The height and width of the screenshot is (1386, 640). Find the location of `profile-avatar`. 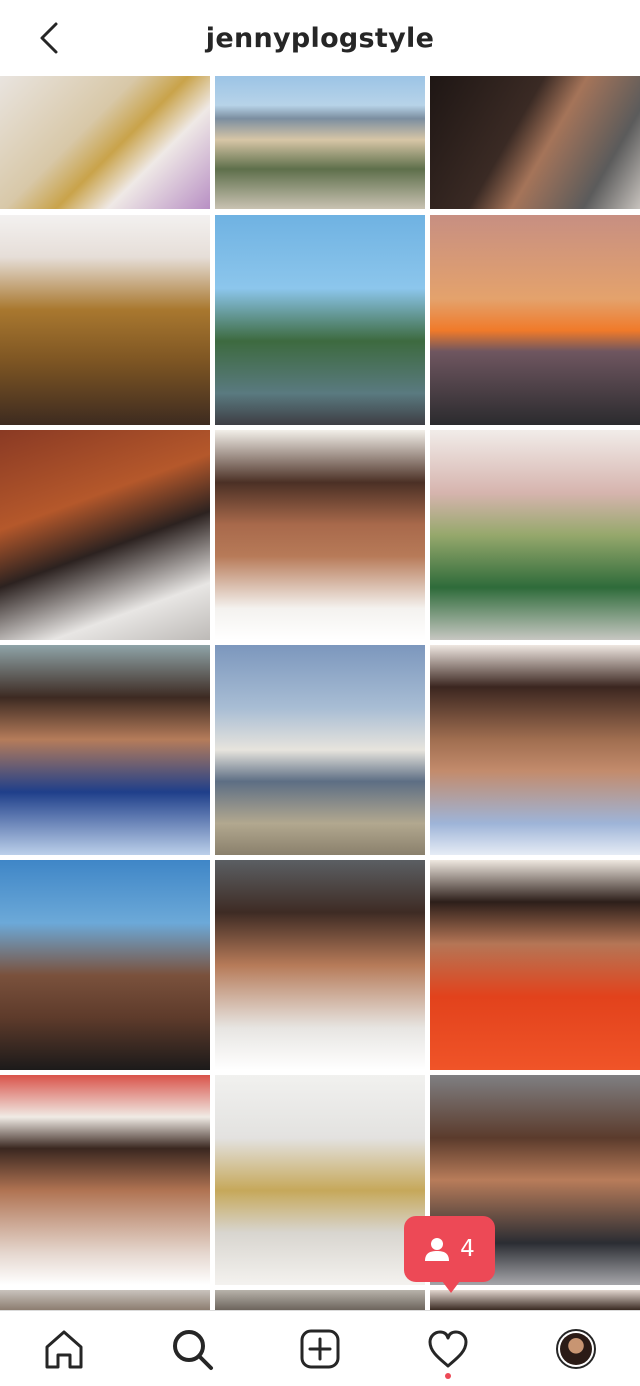

profile-avatar is located at coordinates (576, 1349).